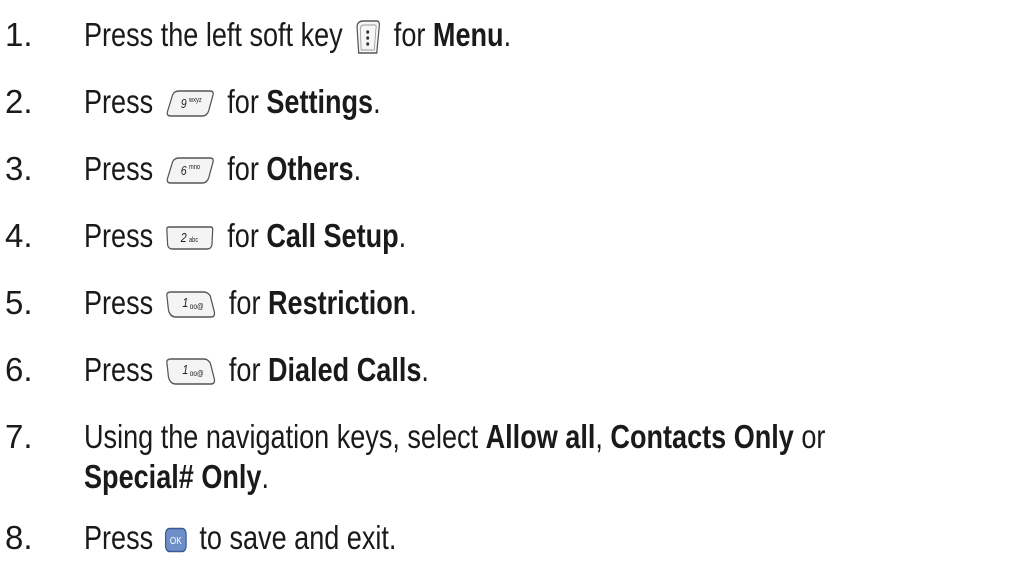 The image size is (1010, 569). I want to click on left-softkey-icon, so click(367, 37).